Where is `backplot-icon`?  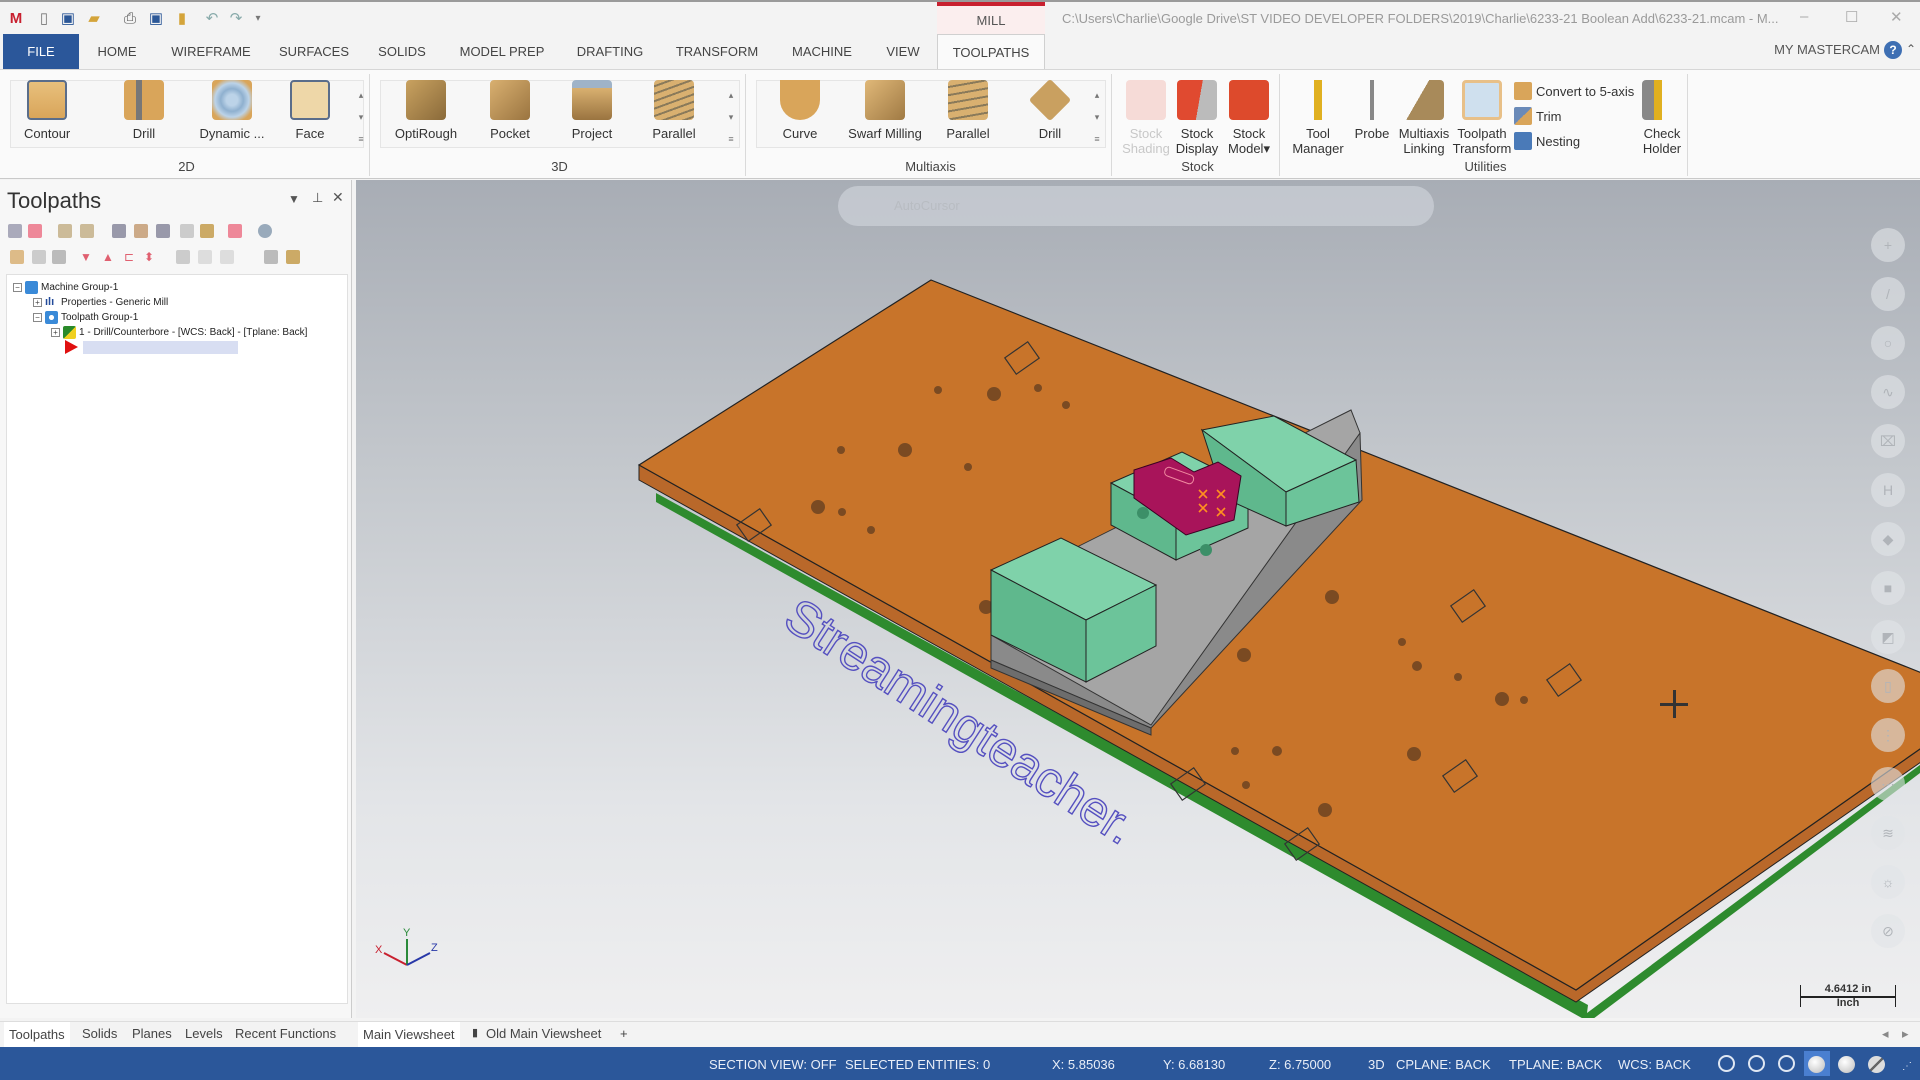
backplot-icon is located at coordinates (119, 231).